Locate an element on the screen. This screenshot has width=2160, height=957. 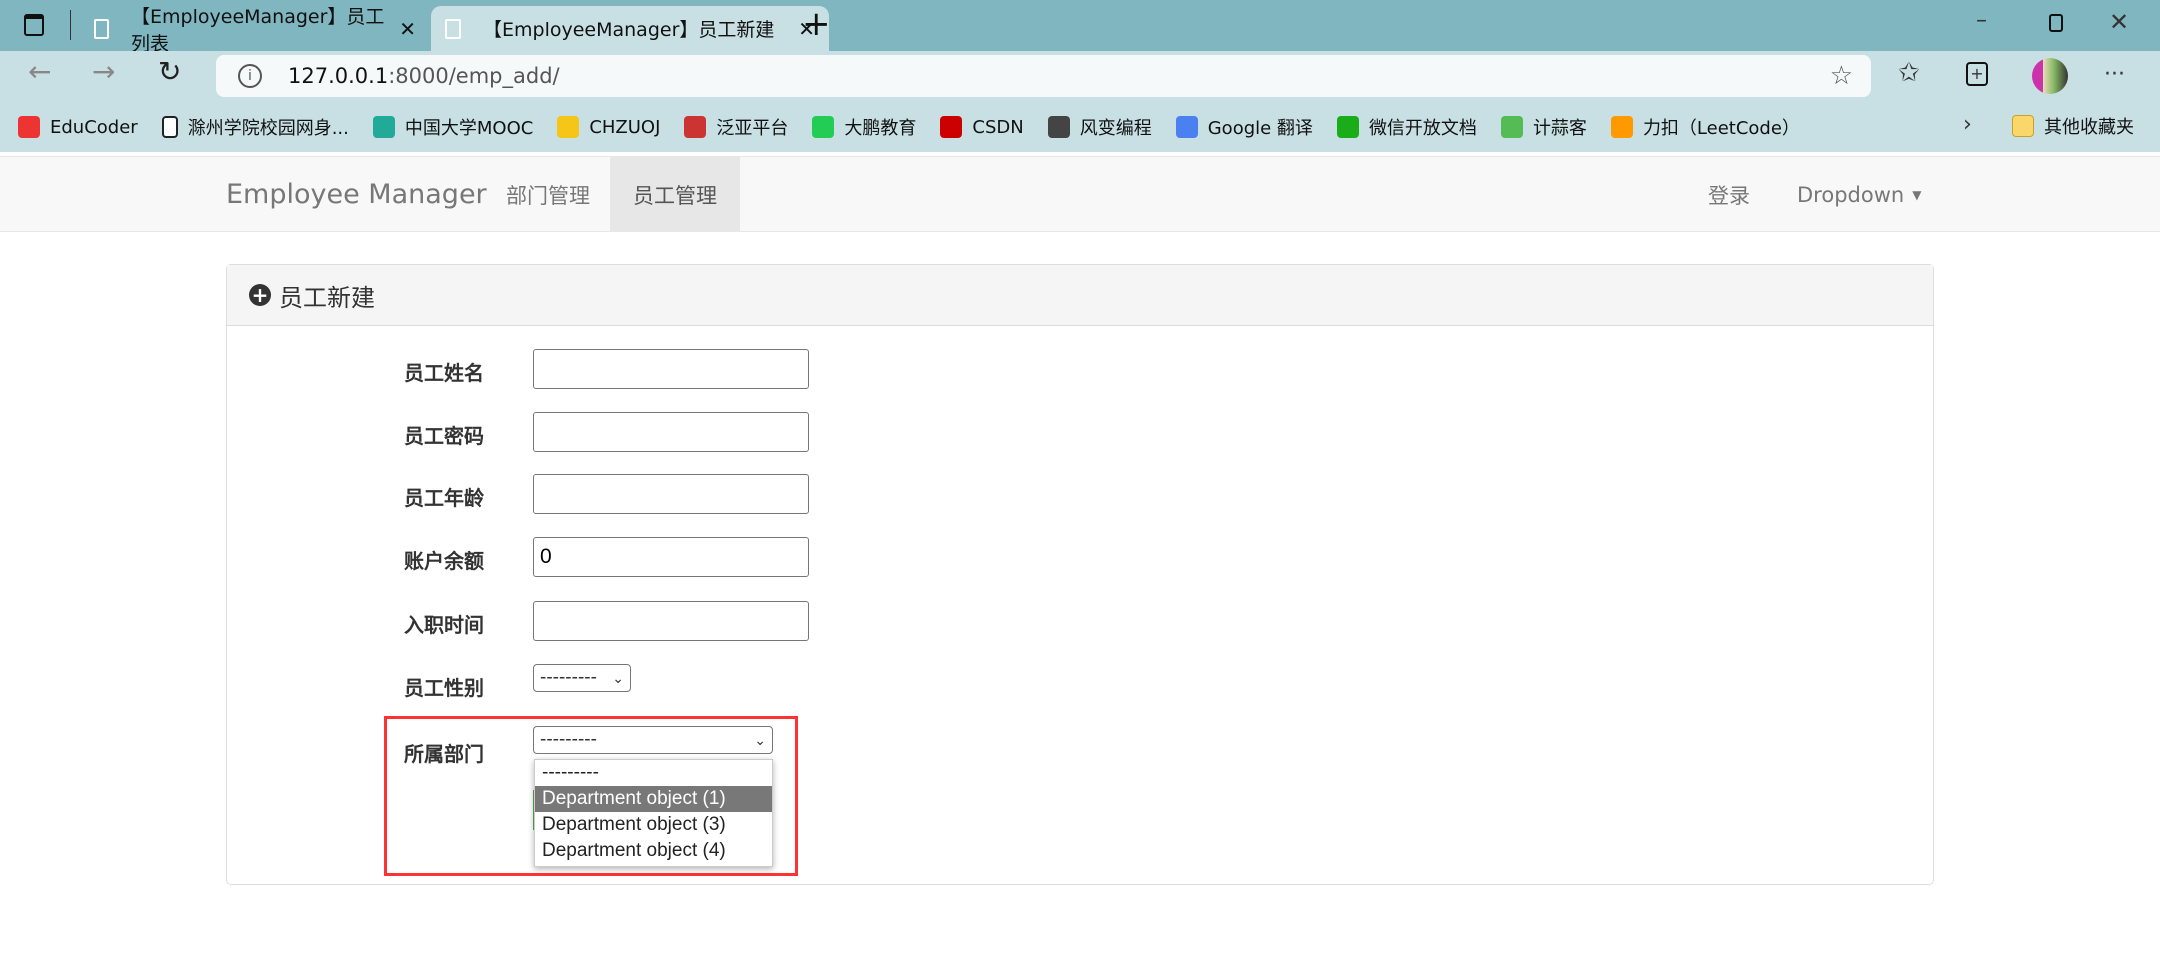
field-label: 员工姓名 is located at coordinates (444, 373).